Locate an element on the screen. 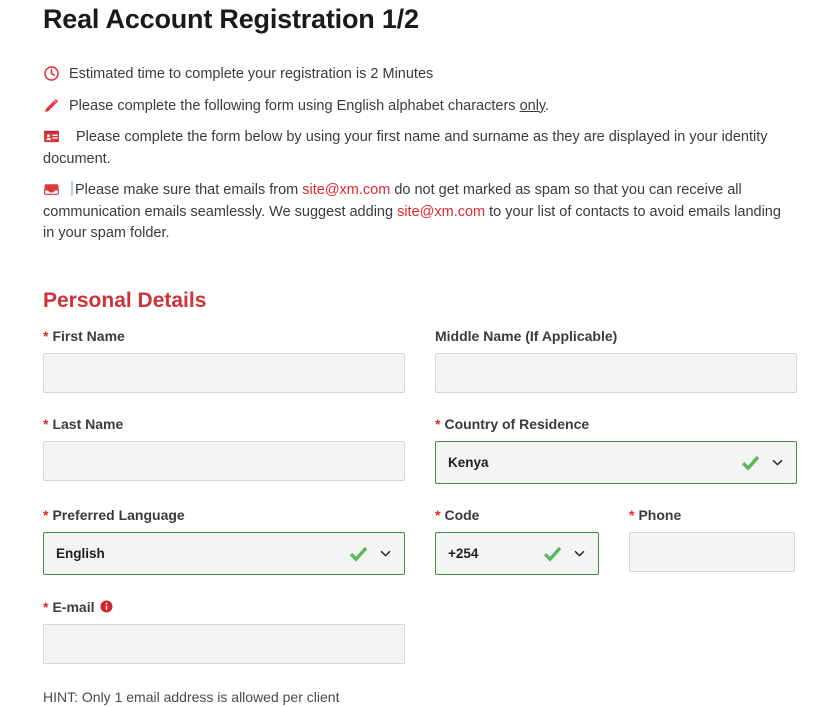 Image resolution: width=836 pixels, height=707 pixels. first-name-input is located at coordinates (224, 372).